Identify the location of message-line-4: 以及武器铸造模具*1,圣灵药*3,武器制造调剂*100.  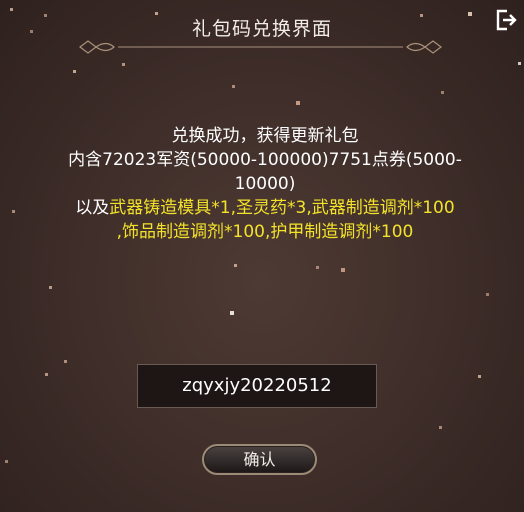
(265, 208).